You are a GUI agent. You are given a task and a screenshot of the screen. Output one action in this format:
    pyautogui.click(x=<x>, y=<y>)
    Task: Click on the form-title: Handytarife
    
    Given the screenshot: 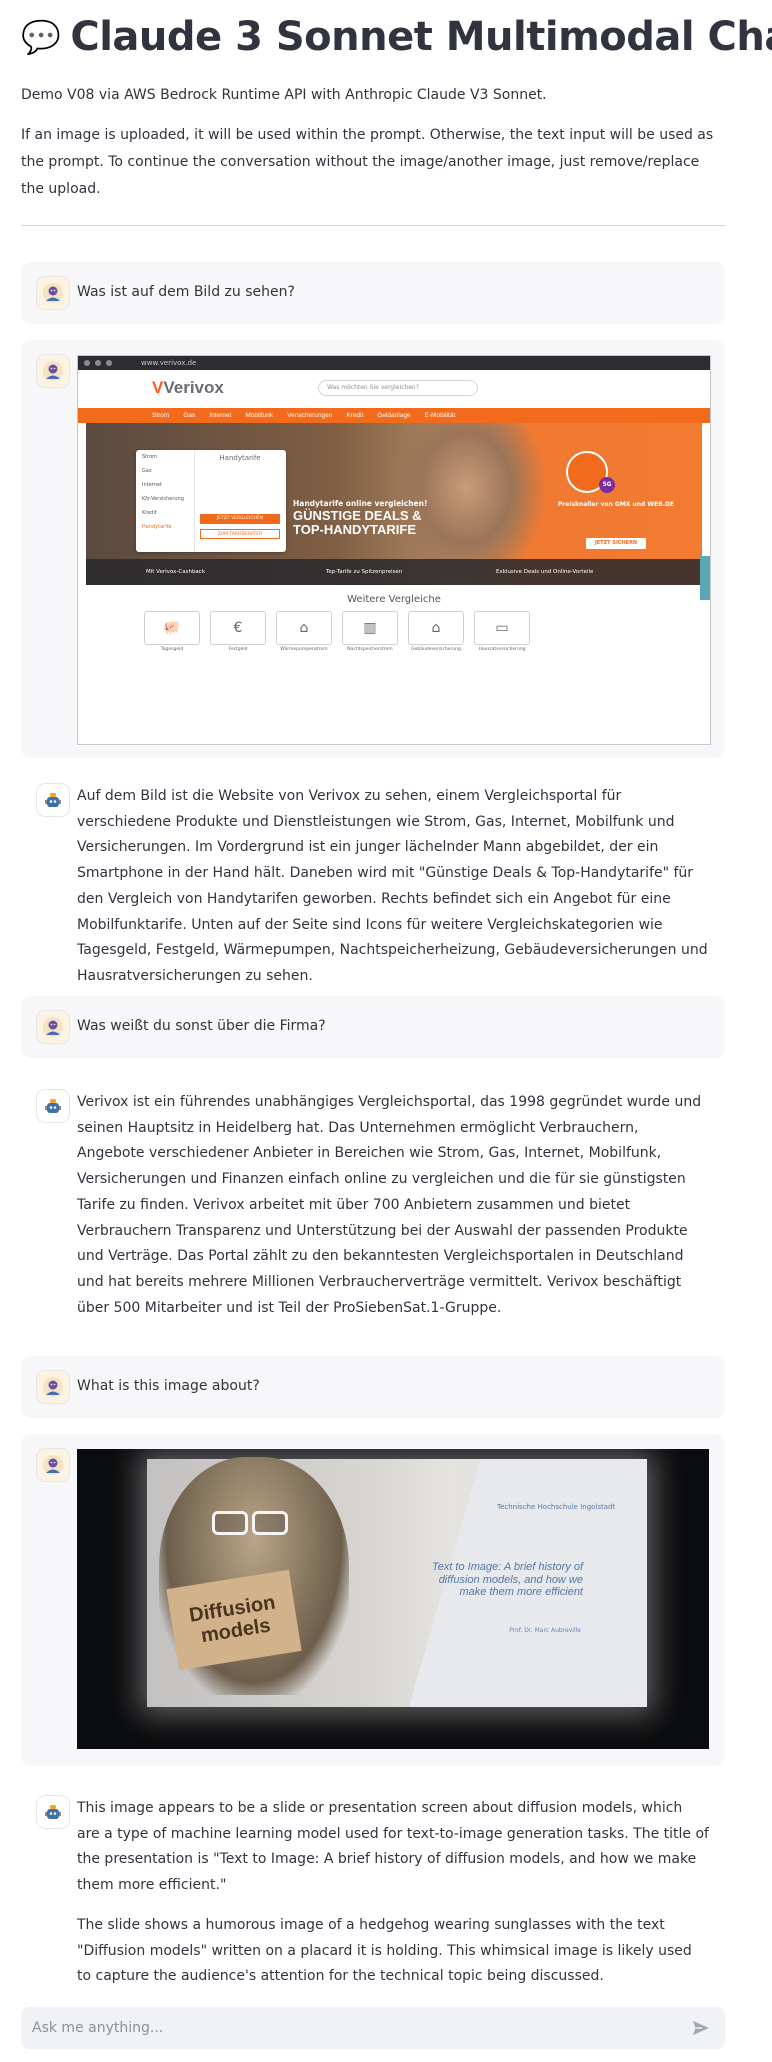 What is the action you would take?
    pyautogui.click(x=240, y=458)
    